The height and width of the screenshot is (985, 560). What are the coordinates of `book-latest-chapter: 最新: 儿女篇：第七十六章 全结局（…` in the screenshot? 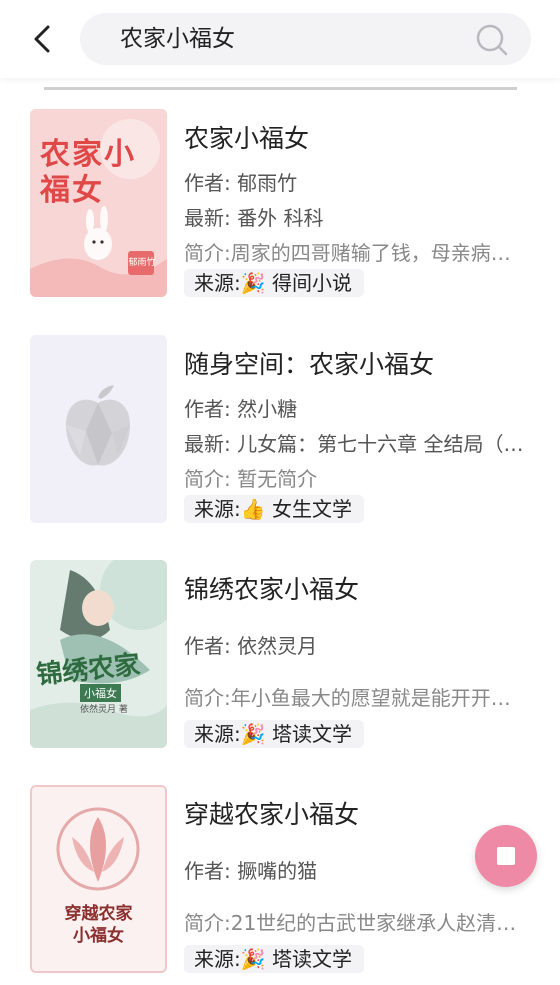 It's located at (354, 444).